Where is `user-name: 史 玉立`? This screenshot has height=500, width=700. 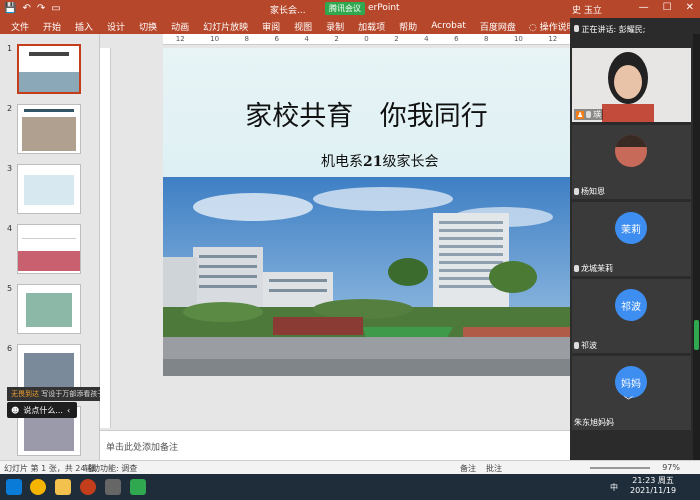
user-name: 史 玉立 is located at coordinates (587, 9).